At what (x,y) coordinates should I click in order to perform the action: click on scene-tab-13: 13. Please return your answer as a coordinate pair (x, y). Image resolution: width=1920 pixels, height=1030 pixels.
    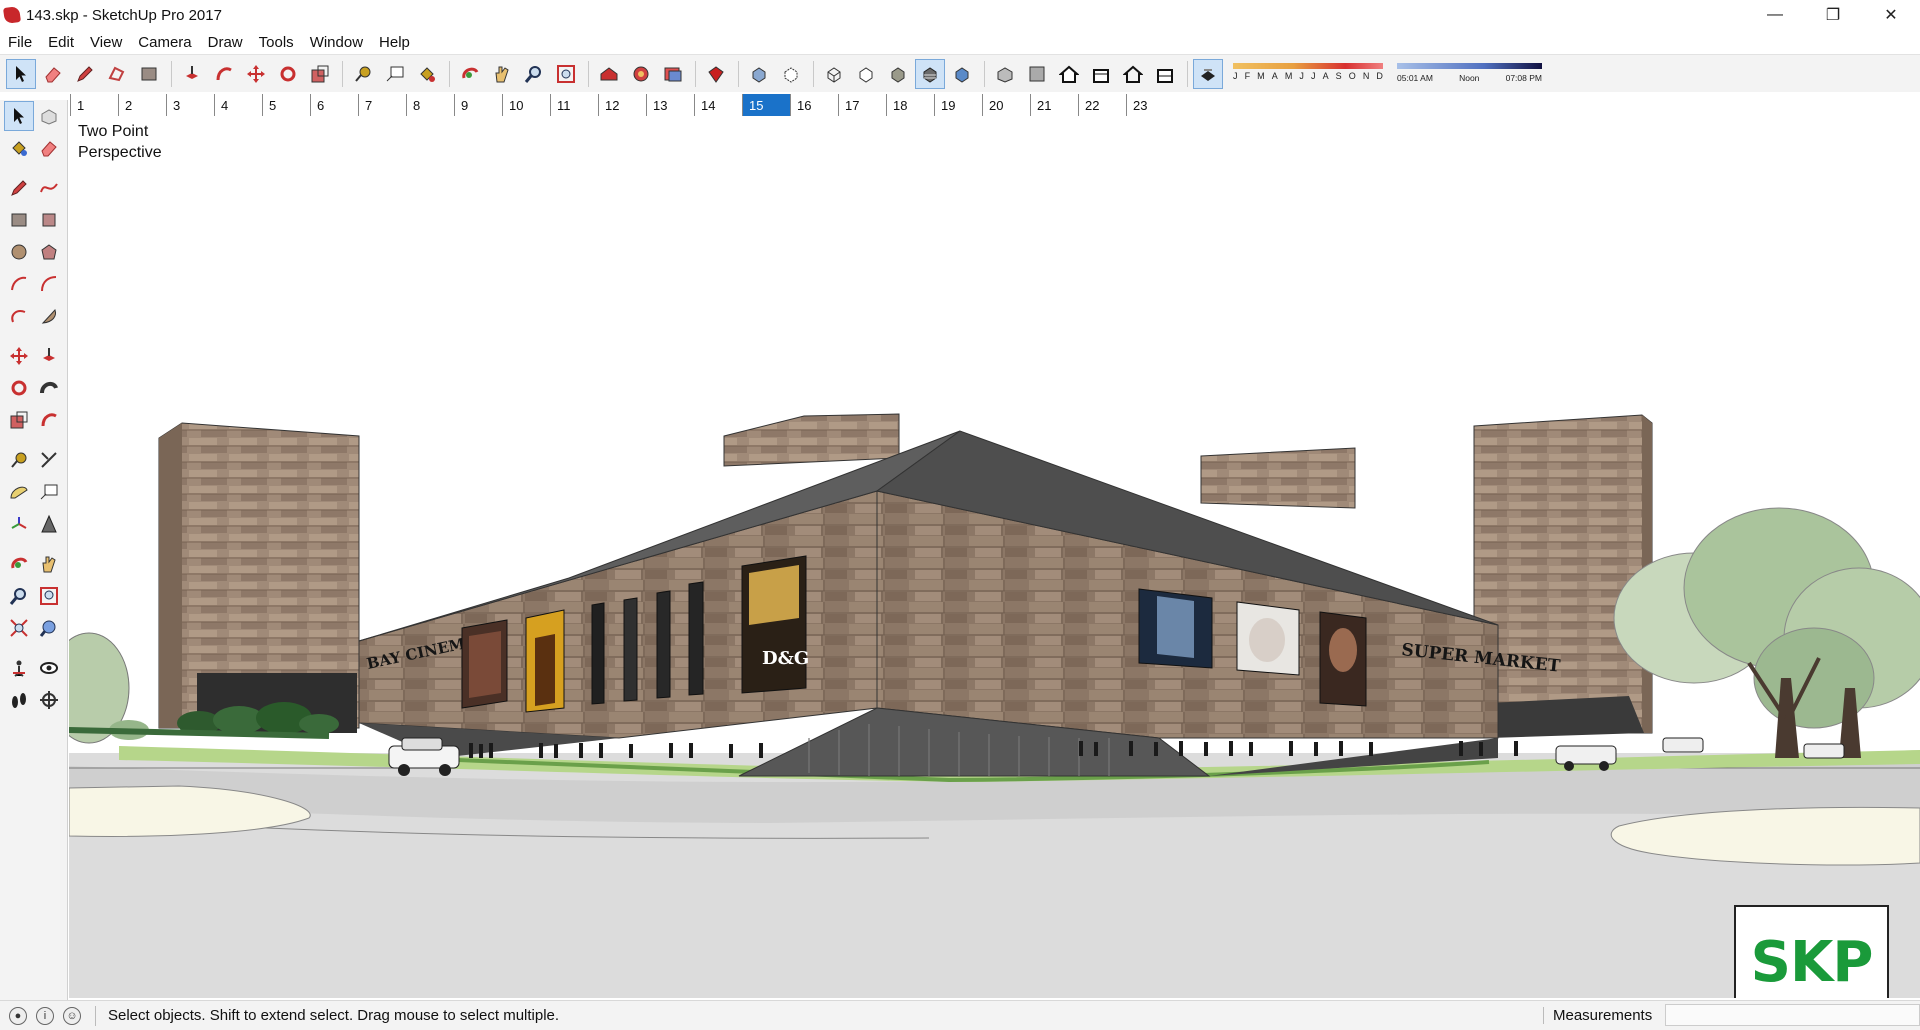
    Looking at the image, I should click on (670, 105).